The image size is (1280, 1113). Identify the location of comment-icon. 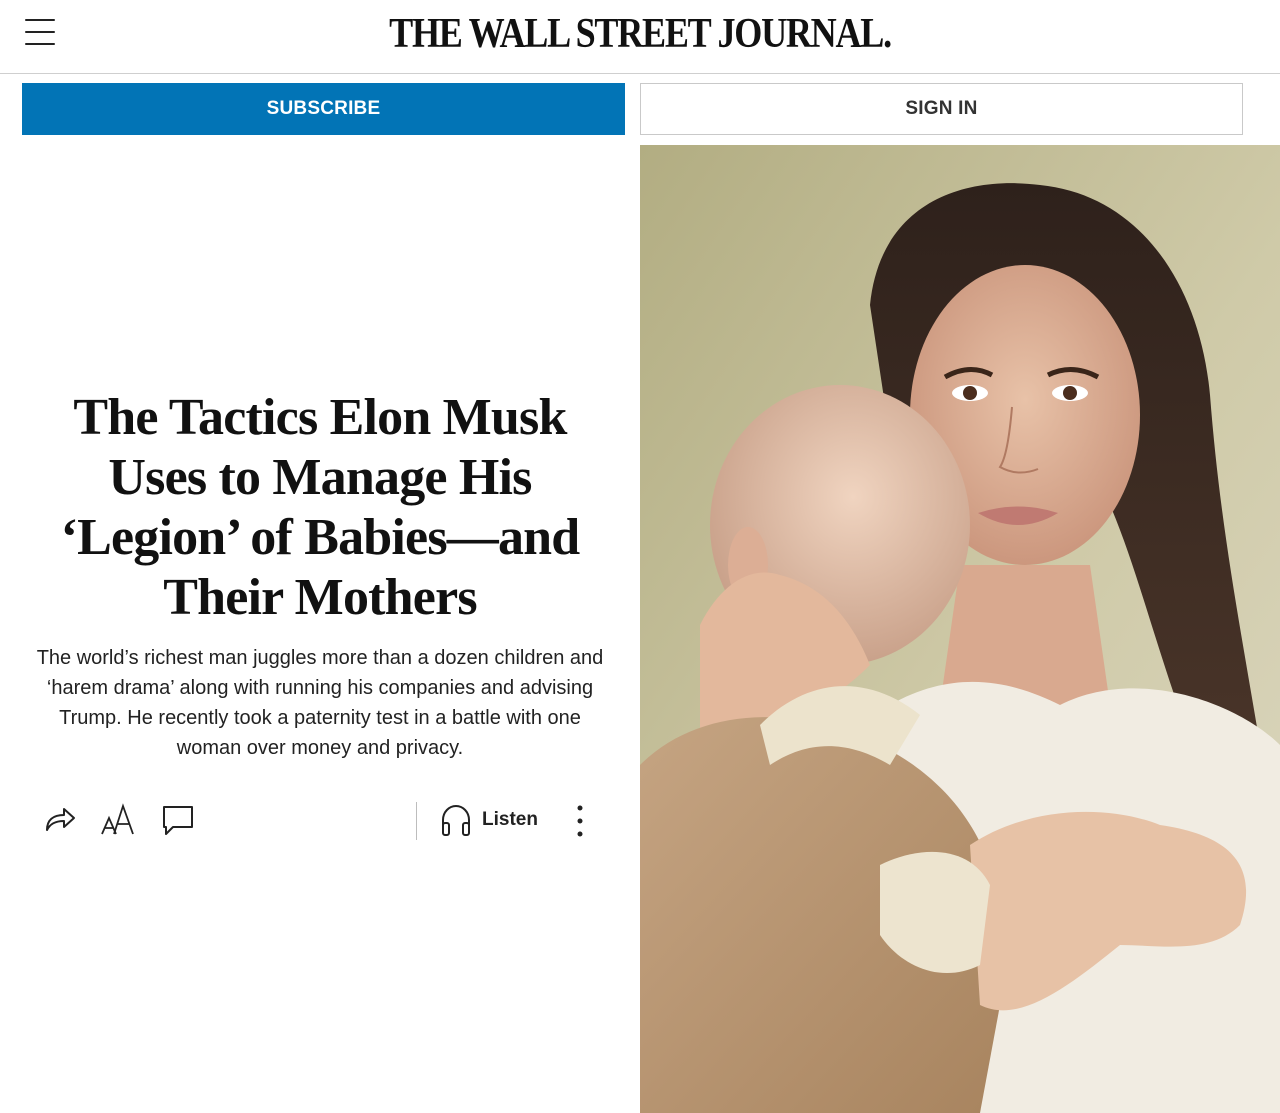
(178, 820).